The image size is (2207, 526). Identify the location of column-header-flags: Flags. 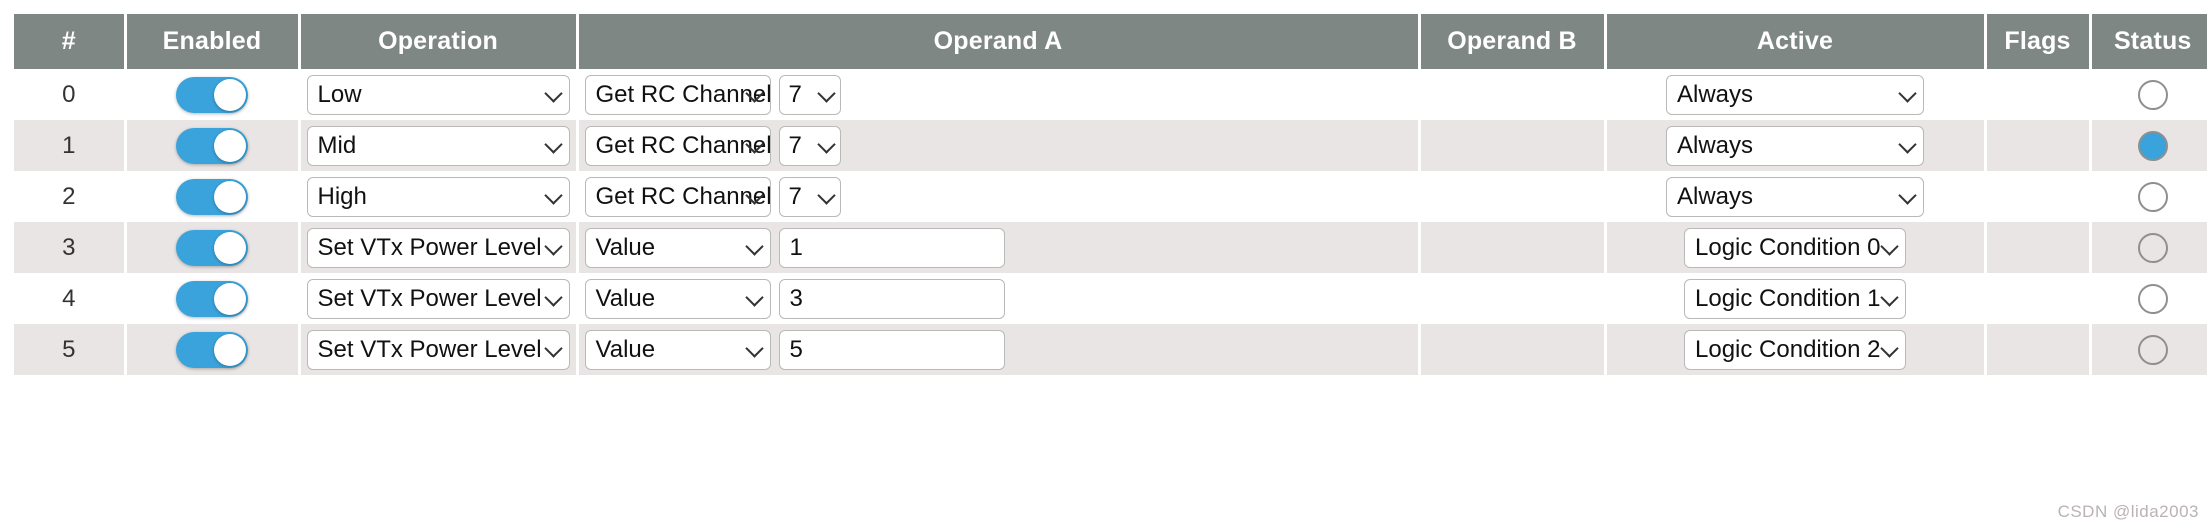
(2037, 34).